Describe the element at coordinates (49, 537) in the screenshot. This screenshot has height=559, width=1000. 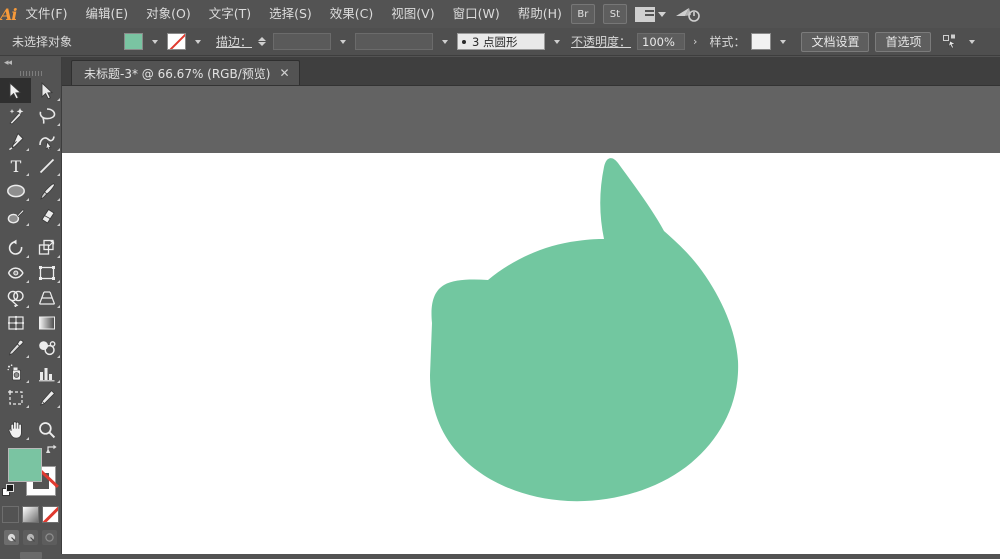
I see `draw-inside-button` at that location.